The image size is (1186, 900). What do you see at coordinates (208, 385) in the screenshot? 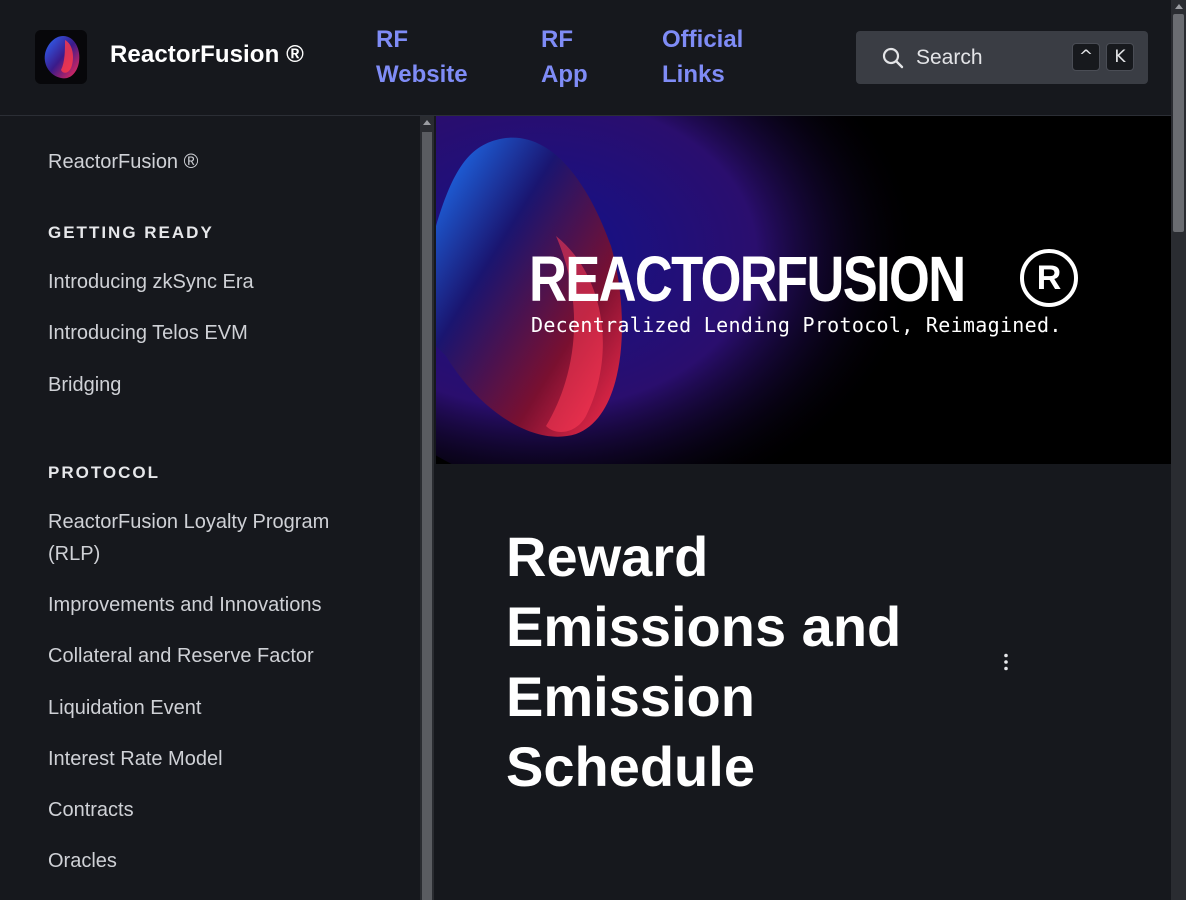
I see `sidebar-item-bridging: Bridging` at bounding box center [208, 385].